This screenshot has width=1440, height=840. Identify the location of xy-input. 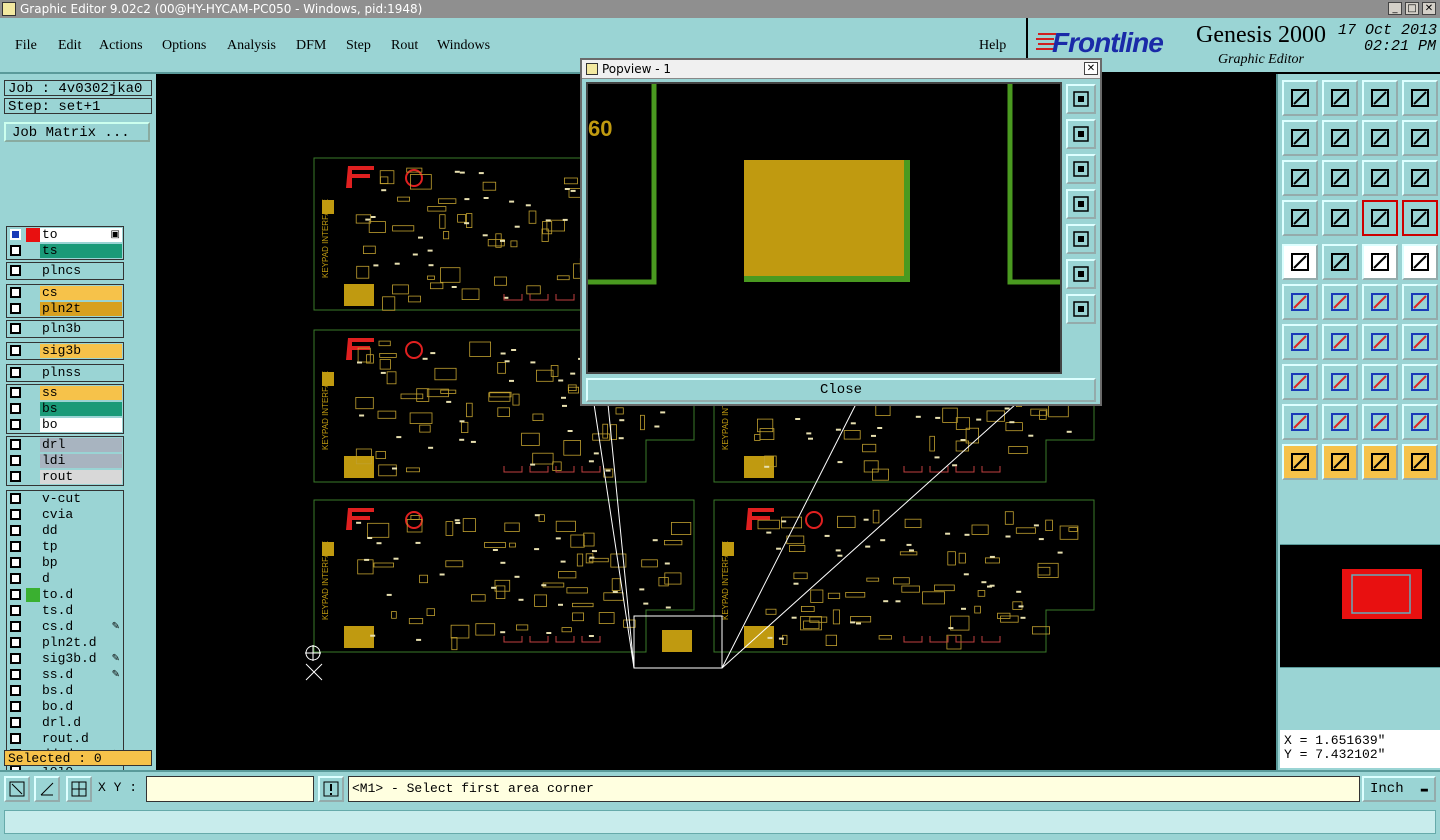
(230, 789).